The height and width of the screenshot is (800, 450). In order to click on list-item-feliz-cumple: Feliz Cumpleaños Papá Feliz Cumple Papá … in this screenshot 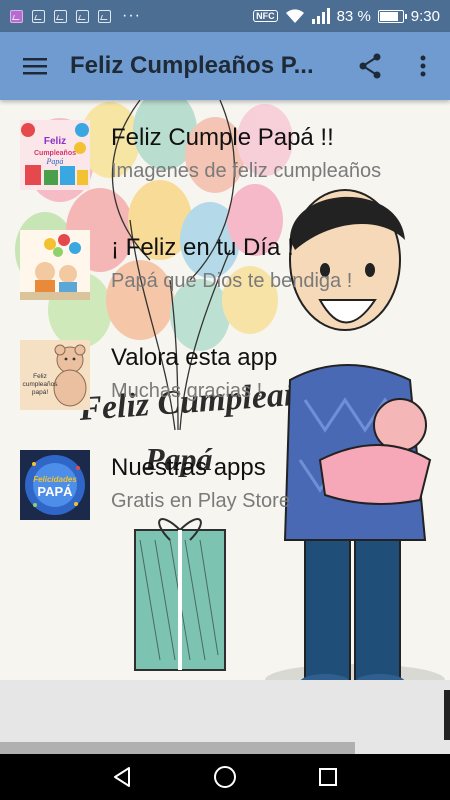, I will do `click(225, 155)`.